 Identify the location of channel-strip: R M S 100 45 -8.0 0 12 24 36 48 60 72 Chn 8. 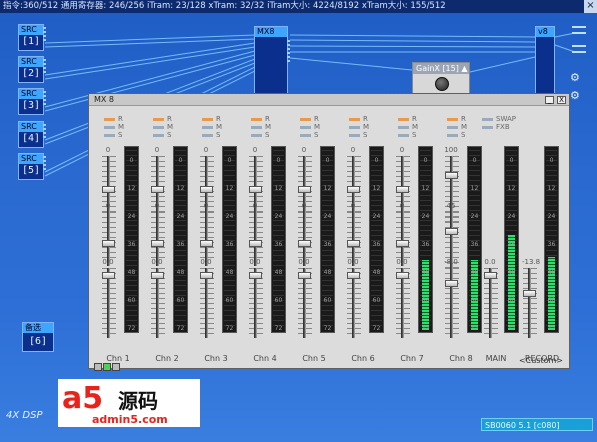
(461, 235).